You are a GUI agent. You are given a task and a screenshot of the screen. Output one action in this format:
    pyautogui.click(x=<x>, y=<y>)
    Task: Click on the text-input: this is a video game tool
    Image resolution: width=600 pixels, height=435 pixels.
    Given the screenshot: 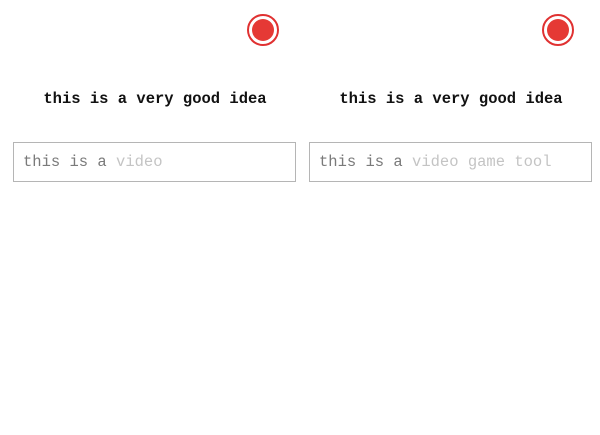 What is the action you would take?
    pyautogui.click(x=450, y=162)
    